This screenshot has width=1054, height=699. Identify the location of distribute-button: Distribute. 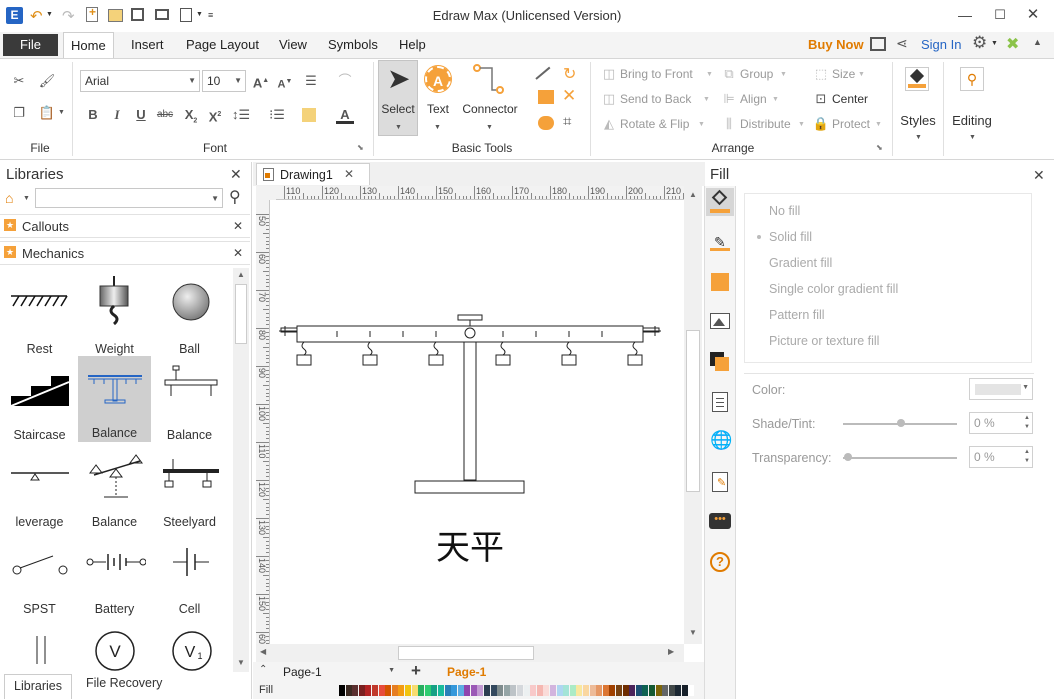
(765, 124).